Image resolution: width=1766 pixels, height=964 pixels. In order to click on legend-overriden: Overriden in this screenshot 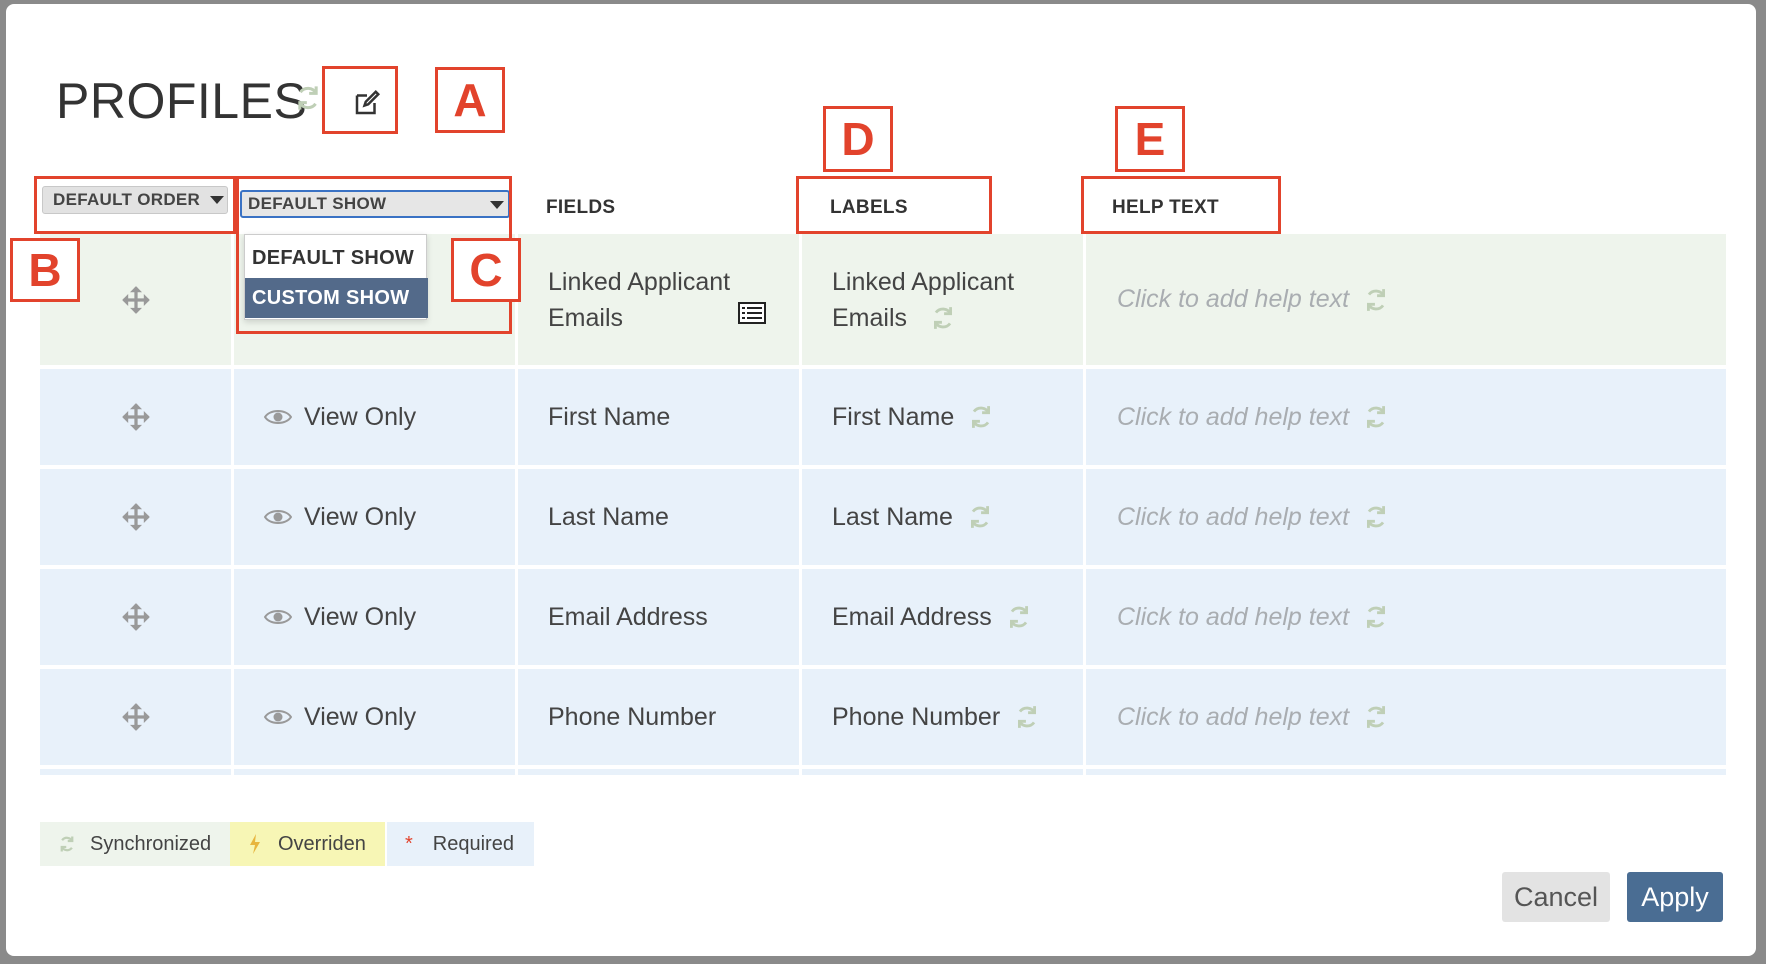, I will do `click(307, 844)`.